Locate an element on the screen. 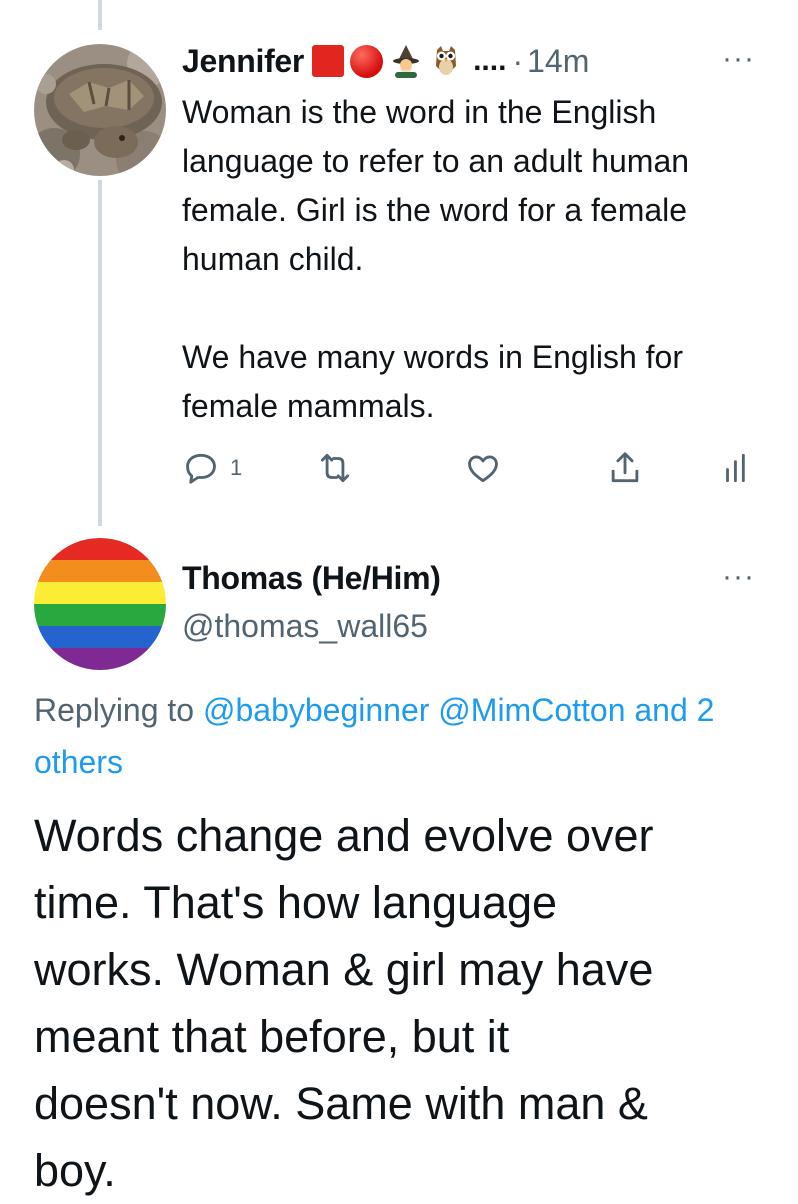 Image resolution: width=798 pixels, height=1204 pixels. tweet-line: boy. is located at coordinates (75, 1170).